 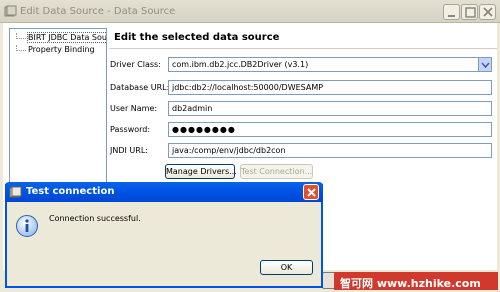 I want to click on jndi-url-input: java:/comp/env/jdbc/db2con, so click(x=330, y=150).